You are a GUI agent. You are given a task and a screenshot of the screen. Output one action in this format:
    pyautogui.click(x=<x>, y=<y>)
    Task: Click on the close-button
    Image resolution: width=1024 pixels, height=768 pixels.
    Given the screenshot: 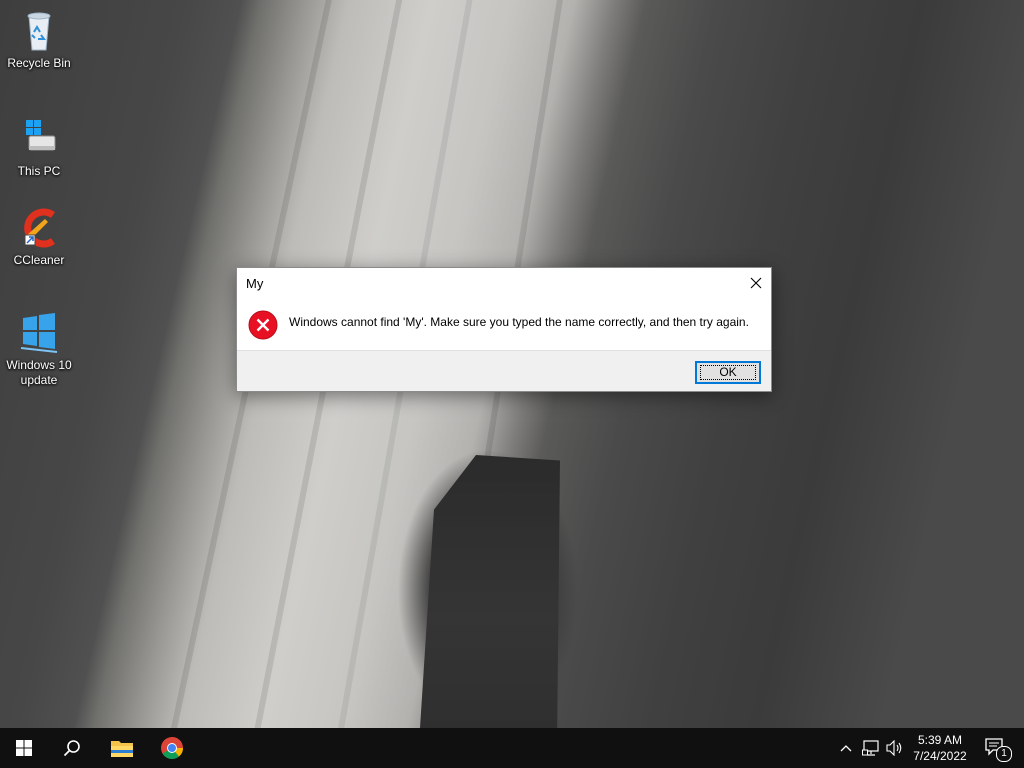 What is the action you would take?
    pyautogui.click(x=756, y=283)
    